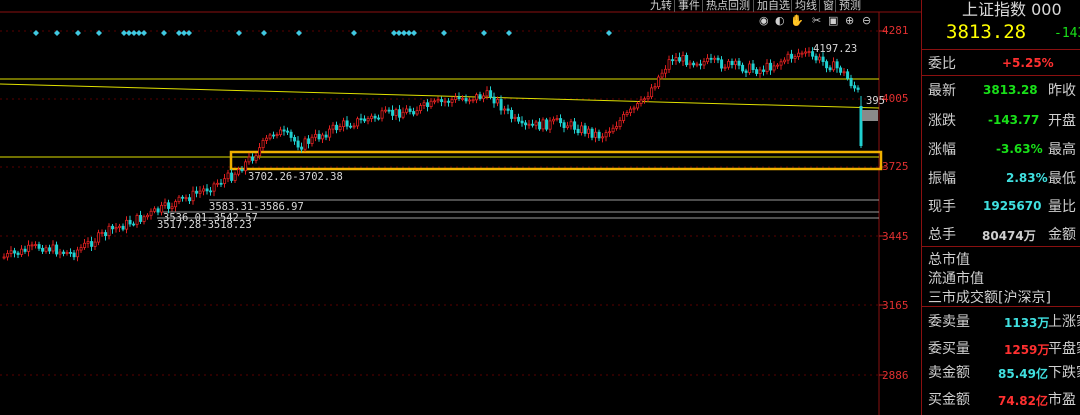 The width and height of the screenshot is (1080, 415). What do you see at coordinates (764, 21) in the screenshot?
I see `eye-icon: ◉` at bounding box center [764, 21].